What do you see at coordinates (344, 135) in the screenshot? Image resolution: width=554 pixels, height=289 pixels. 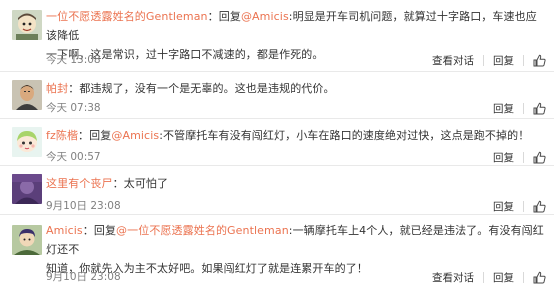 I see `comment-text: :不管摩托车有没有闯红灯，小车在路口的速度绝对过快，这点是跑不掉的！` at bounding box center [344, 135].